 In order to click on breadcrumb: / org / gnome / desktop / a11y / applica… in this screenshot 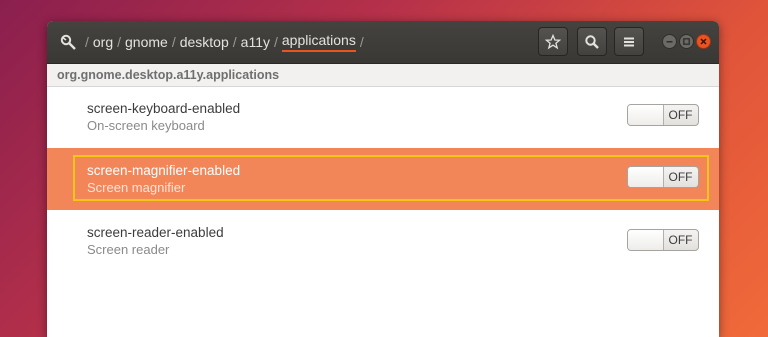, I will do `click(213, 42)`.